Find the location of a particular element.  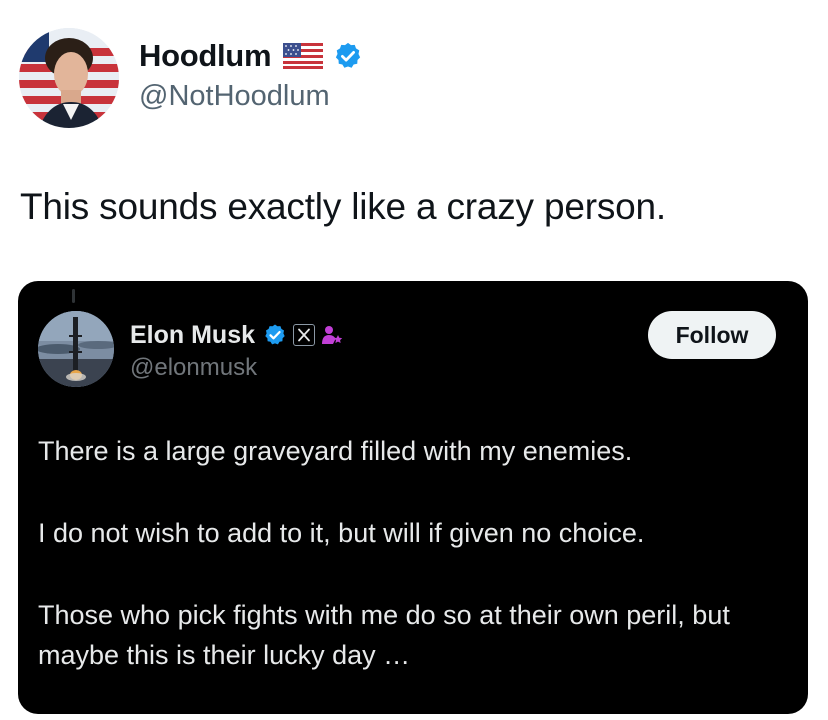

tweet-text: This sounds exactly like a crazy person. is located at coordinates (343, 206).